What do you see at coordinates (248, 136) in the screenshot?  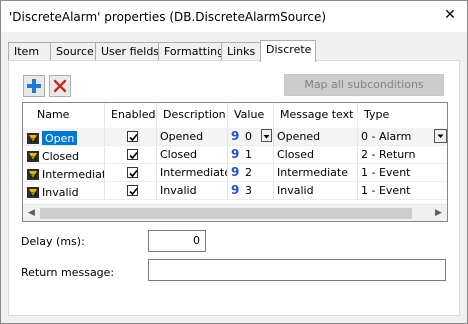 I see `row-value: 0` at bounding box center [248, 136].